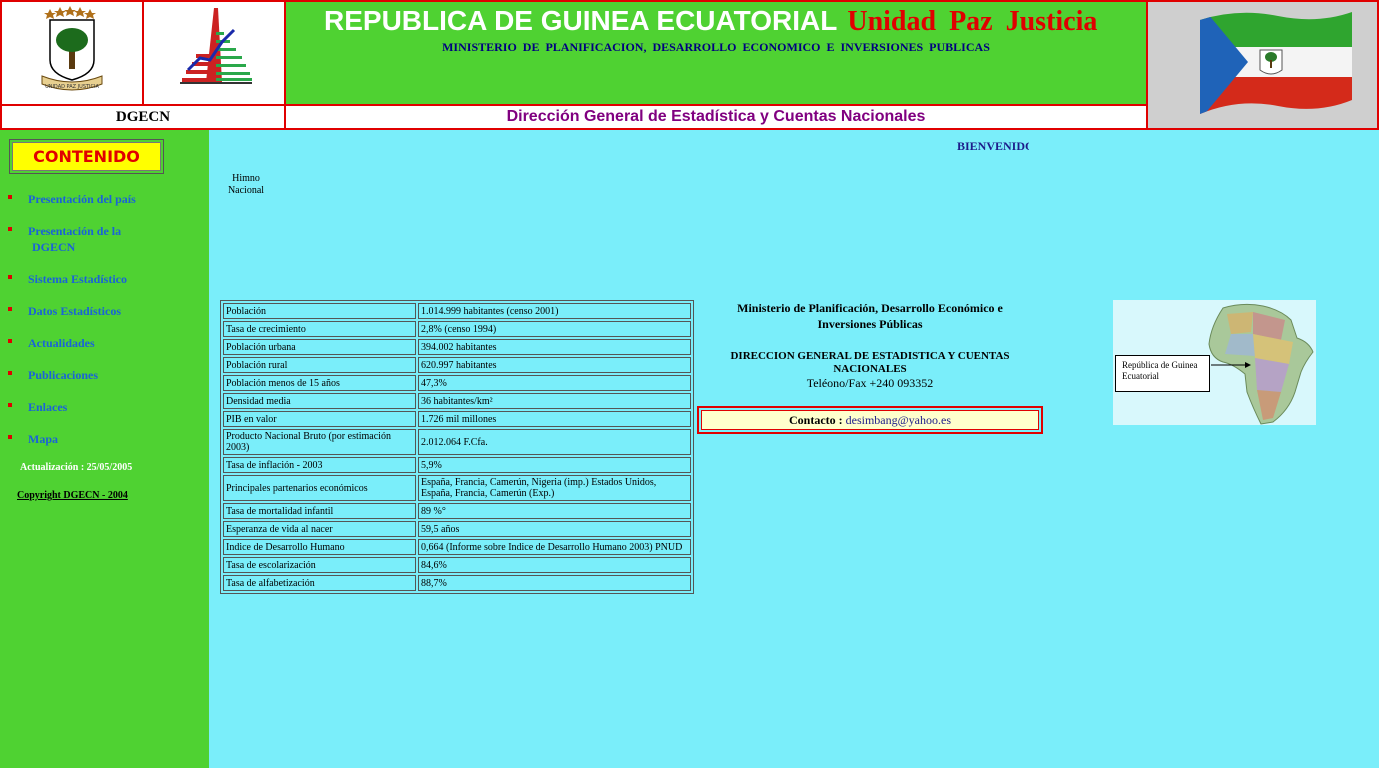 This screenshot has height=768, width=1379. I want to click on coat-of-arms-cell: UNIDAD PAZ JUSTICIA, so click(72, 53).